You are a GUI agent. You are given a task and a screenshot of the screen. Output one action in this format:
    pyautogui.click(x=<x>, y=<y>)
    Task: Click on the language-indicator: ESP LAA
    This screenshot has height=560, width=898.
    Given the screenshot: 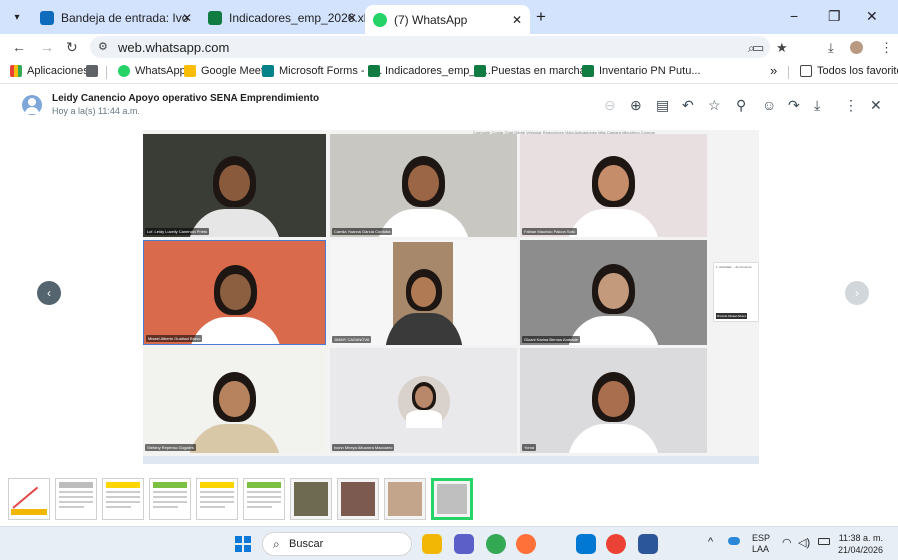 What is the action you would take?
    pyautogui.click(x=761, y=544)
    